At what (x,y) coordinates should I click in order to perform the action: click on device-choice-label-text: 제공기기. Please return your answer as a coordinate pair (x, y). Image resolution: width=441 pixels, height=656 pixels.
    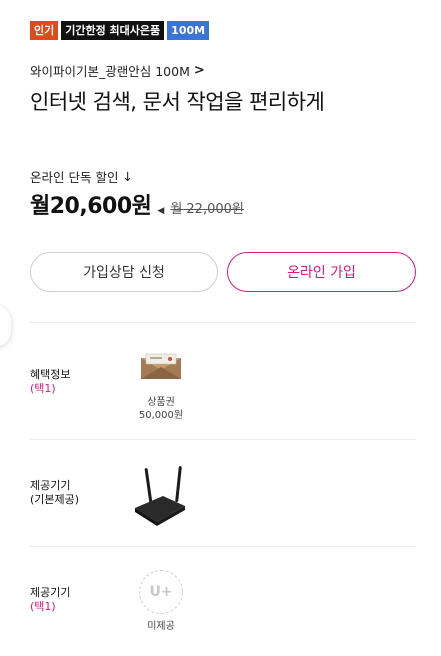
    Looking at the image, I should click on (50, 592).